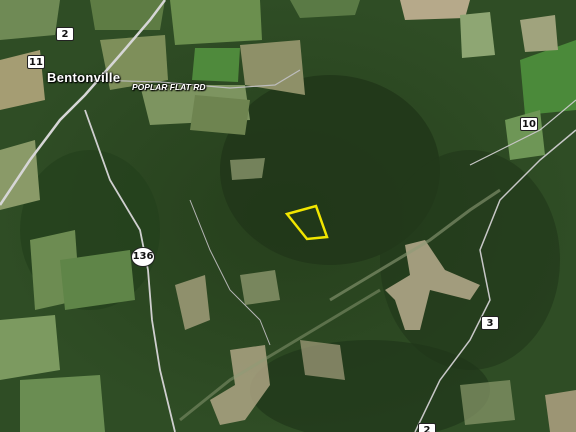 The width and height of the screenshot is (576, 432). Describe the element at coordinates (490, 323) in the screenshot. I see `route-3-shield: 3` at that location.